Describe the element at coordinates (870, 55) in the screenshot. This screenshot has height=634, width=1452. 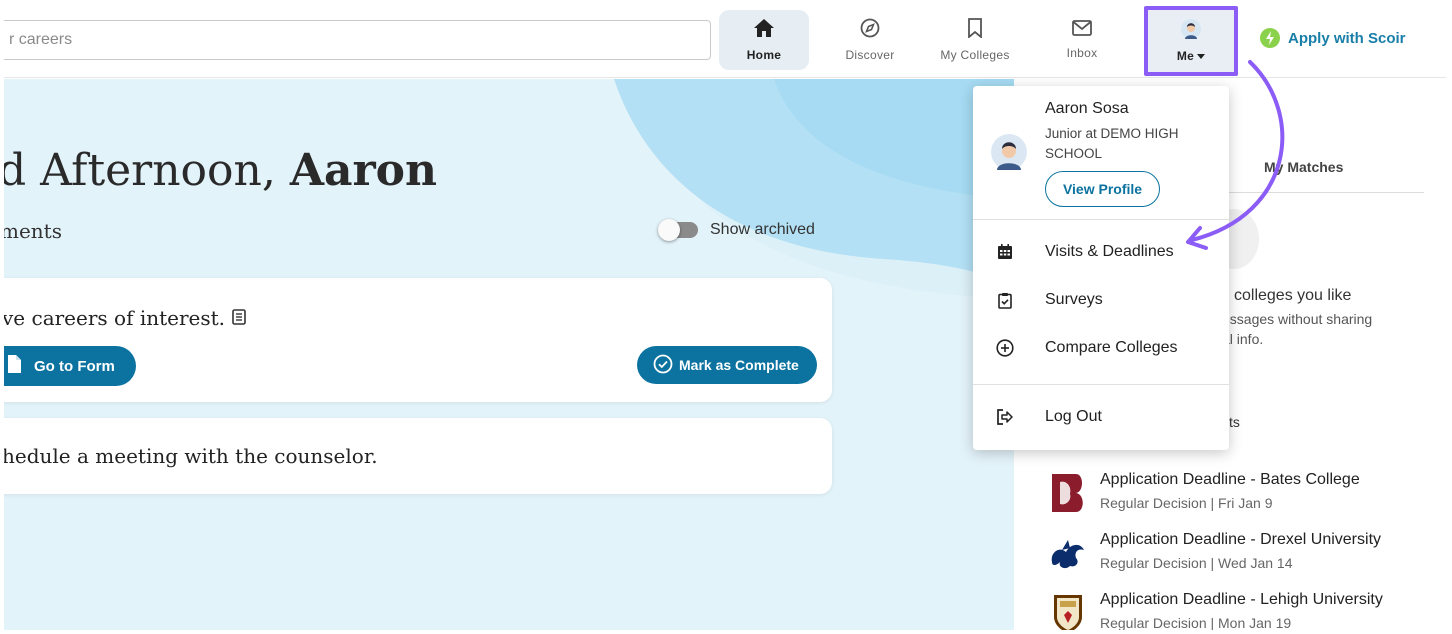
I see `nav-discover-label: Discover` at that location.